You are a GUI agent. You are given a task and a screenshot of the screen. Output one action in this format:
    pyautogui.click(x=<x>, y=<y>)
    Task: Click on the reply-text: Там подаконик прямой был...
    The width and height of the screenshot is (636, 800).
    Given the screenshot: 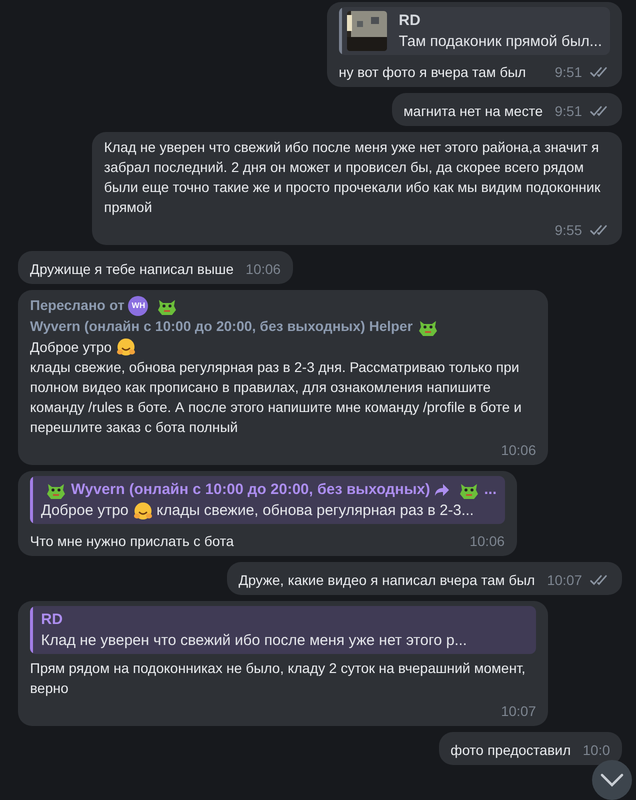 What is the action you would take?
    pyautogui.click(x=500, y=42)
    